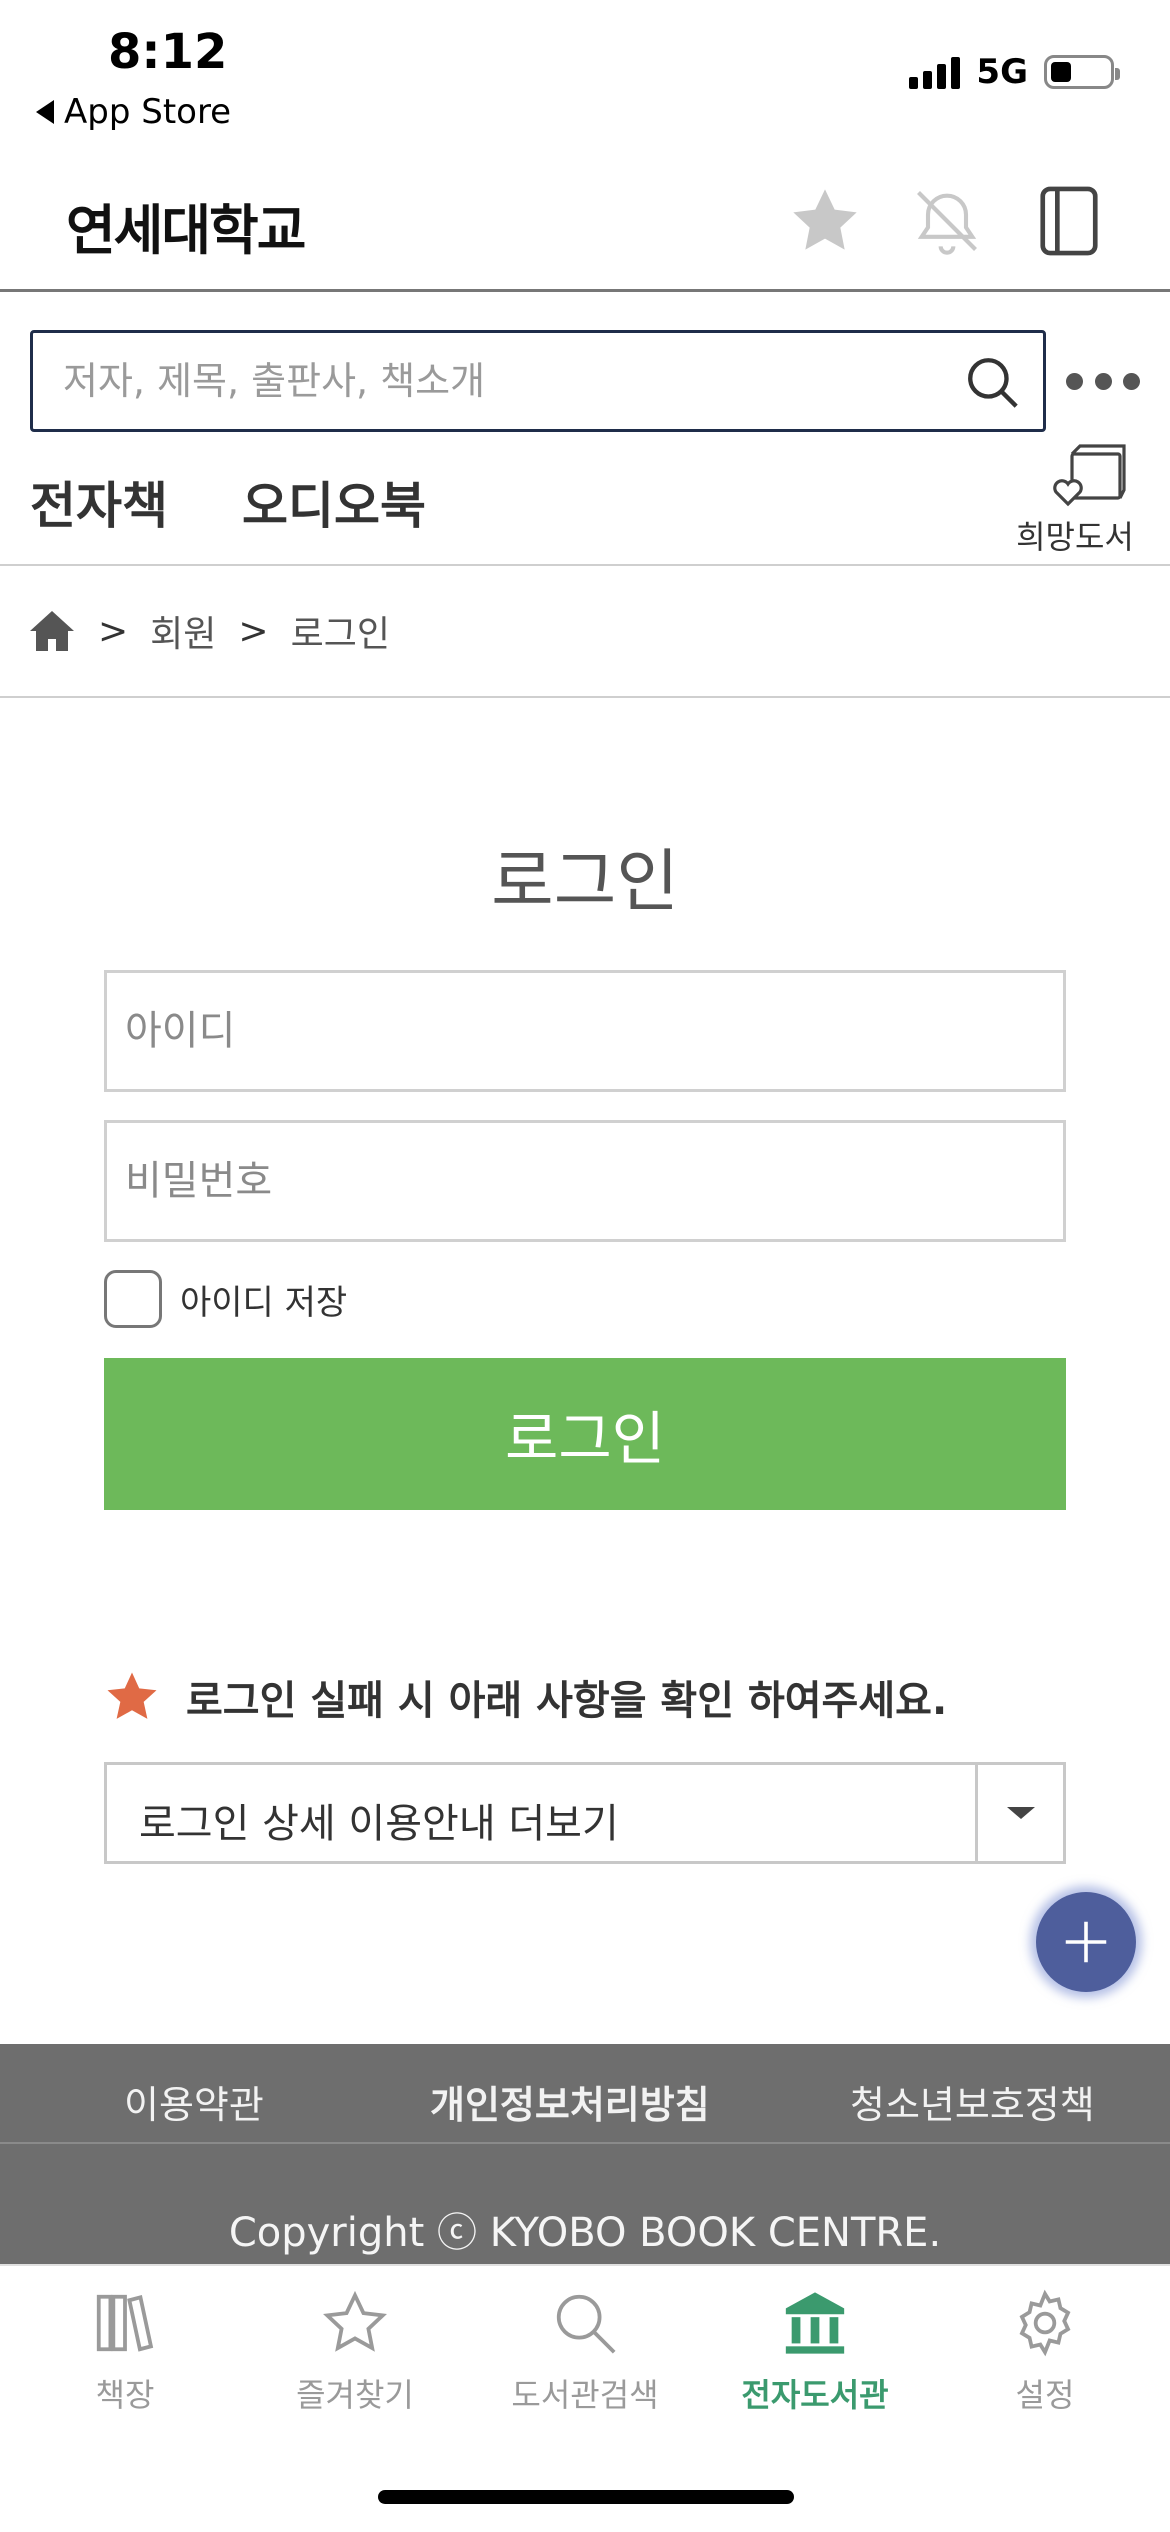  What do you see at coordinates (183, 631) in the screenshot?
I see `breadcrumb-item-member: 회원` at bounding box center [183, 631].